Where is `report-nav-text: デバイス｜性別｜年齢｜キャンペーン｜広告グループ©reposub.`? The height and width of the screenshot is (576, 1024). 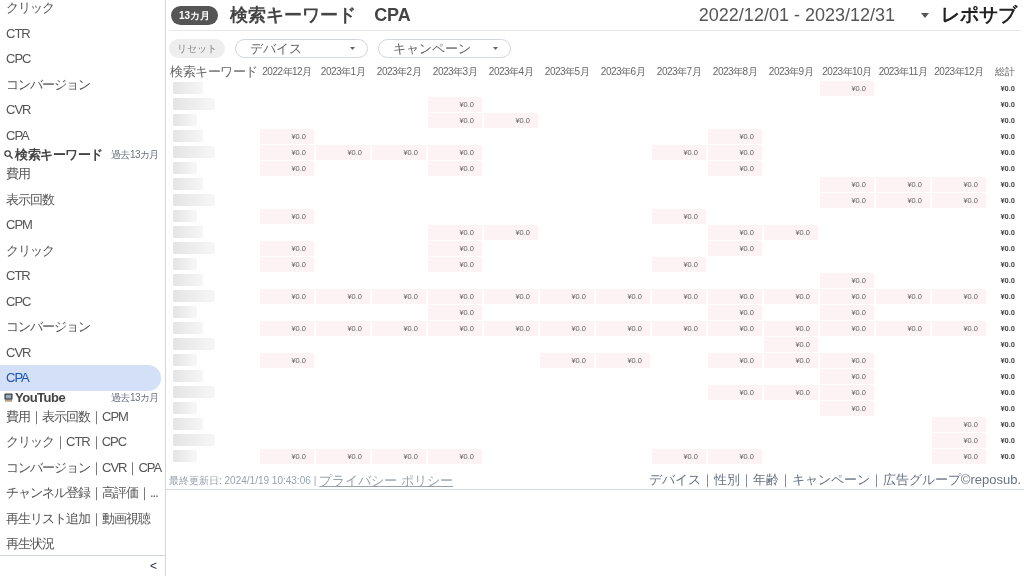
report-nav-text: デバイス｜性別｜年齢｜キャンペーン｜広告グループ©reposub. is located at coordinates (834, 480).